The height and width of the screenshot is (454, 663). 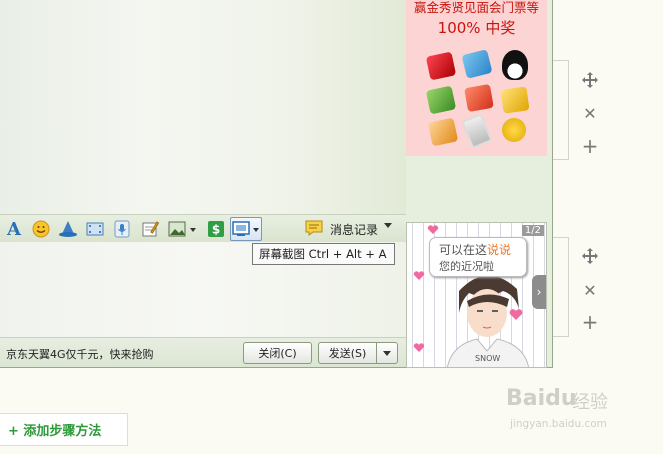 What do you see at coordinates (479, 98) in the screenshot?
I see `red-ticket-icon` at bounding box center [479, 98].